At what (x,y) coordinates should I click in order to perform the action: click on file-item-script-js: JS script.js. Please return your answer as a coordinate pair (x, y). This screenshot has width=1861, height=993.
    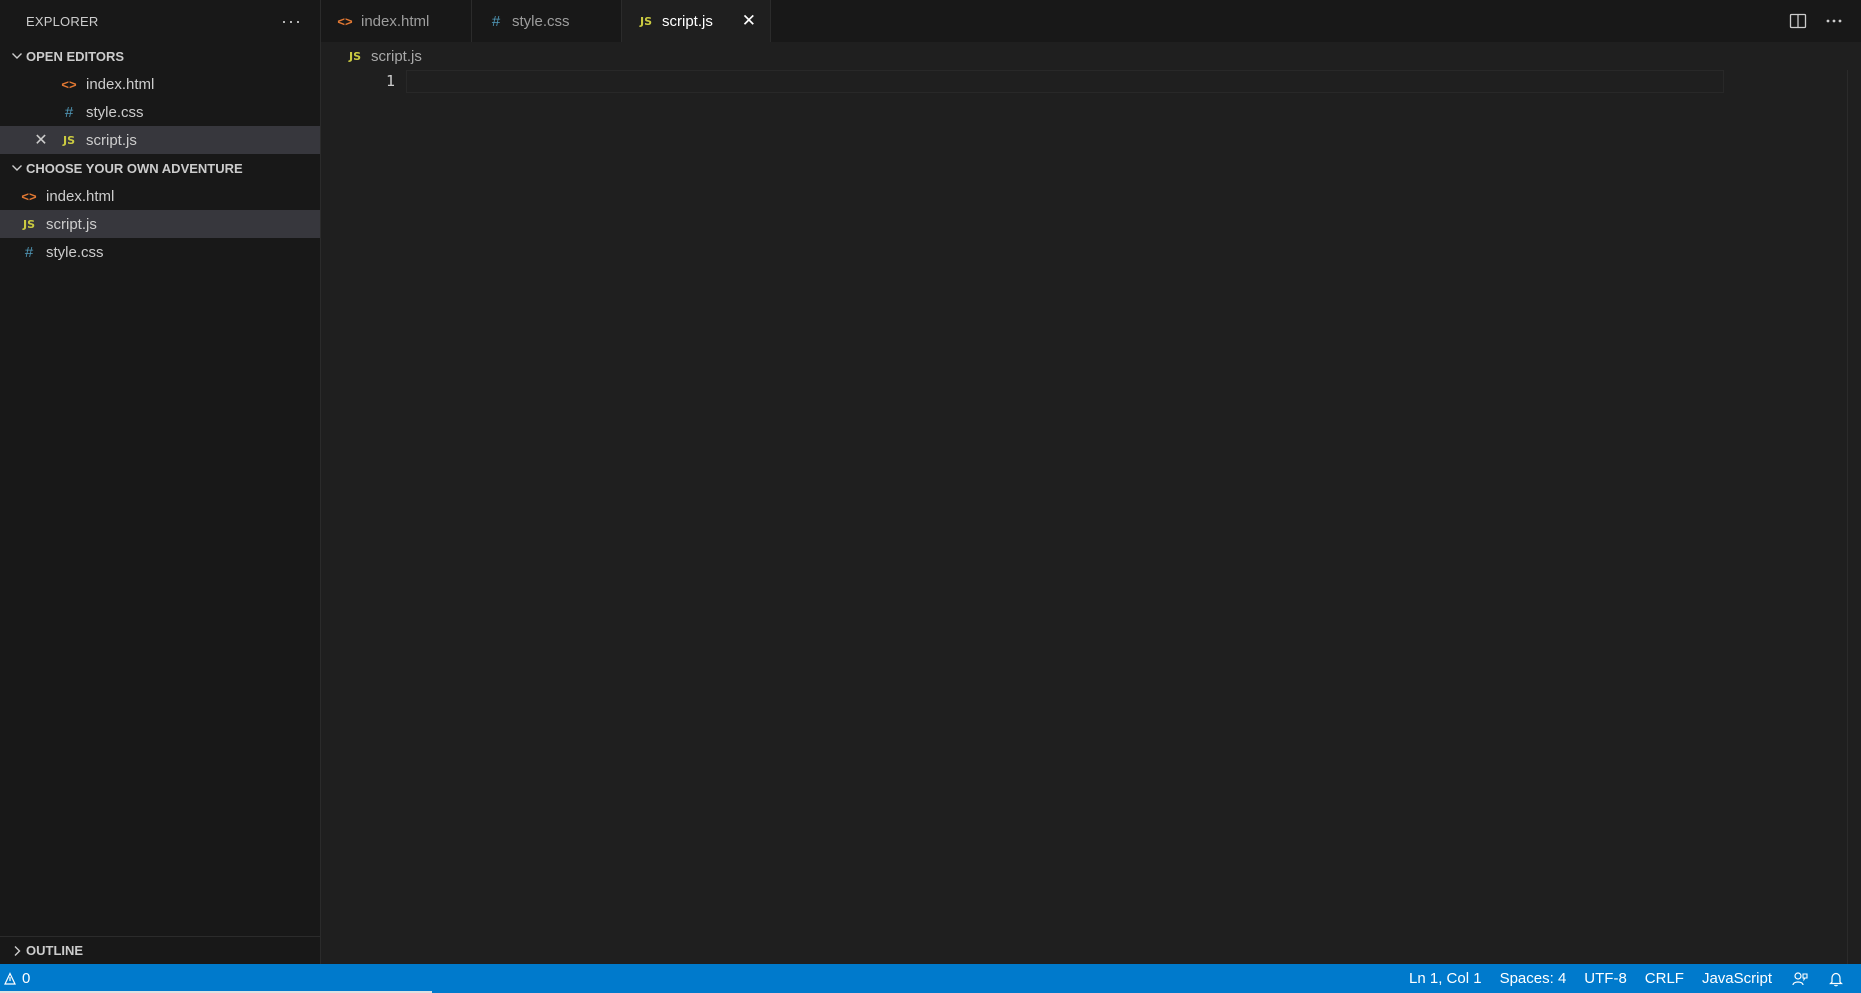
    Looking at the image, I should click on (160, 224).